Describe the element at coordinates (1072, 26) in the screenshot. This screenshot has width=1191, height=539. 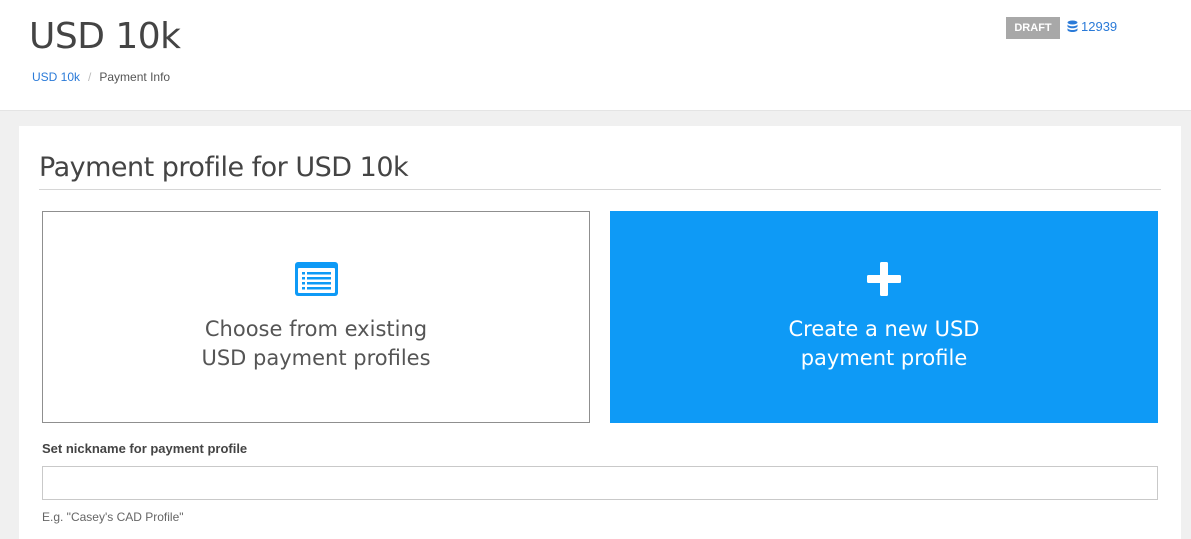
I see `database-icon` at that location.